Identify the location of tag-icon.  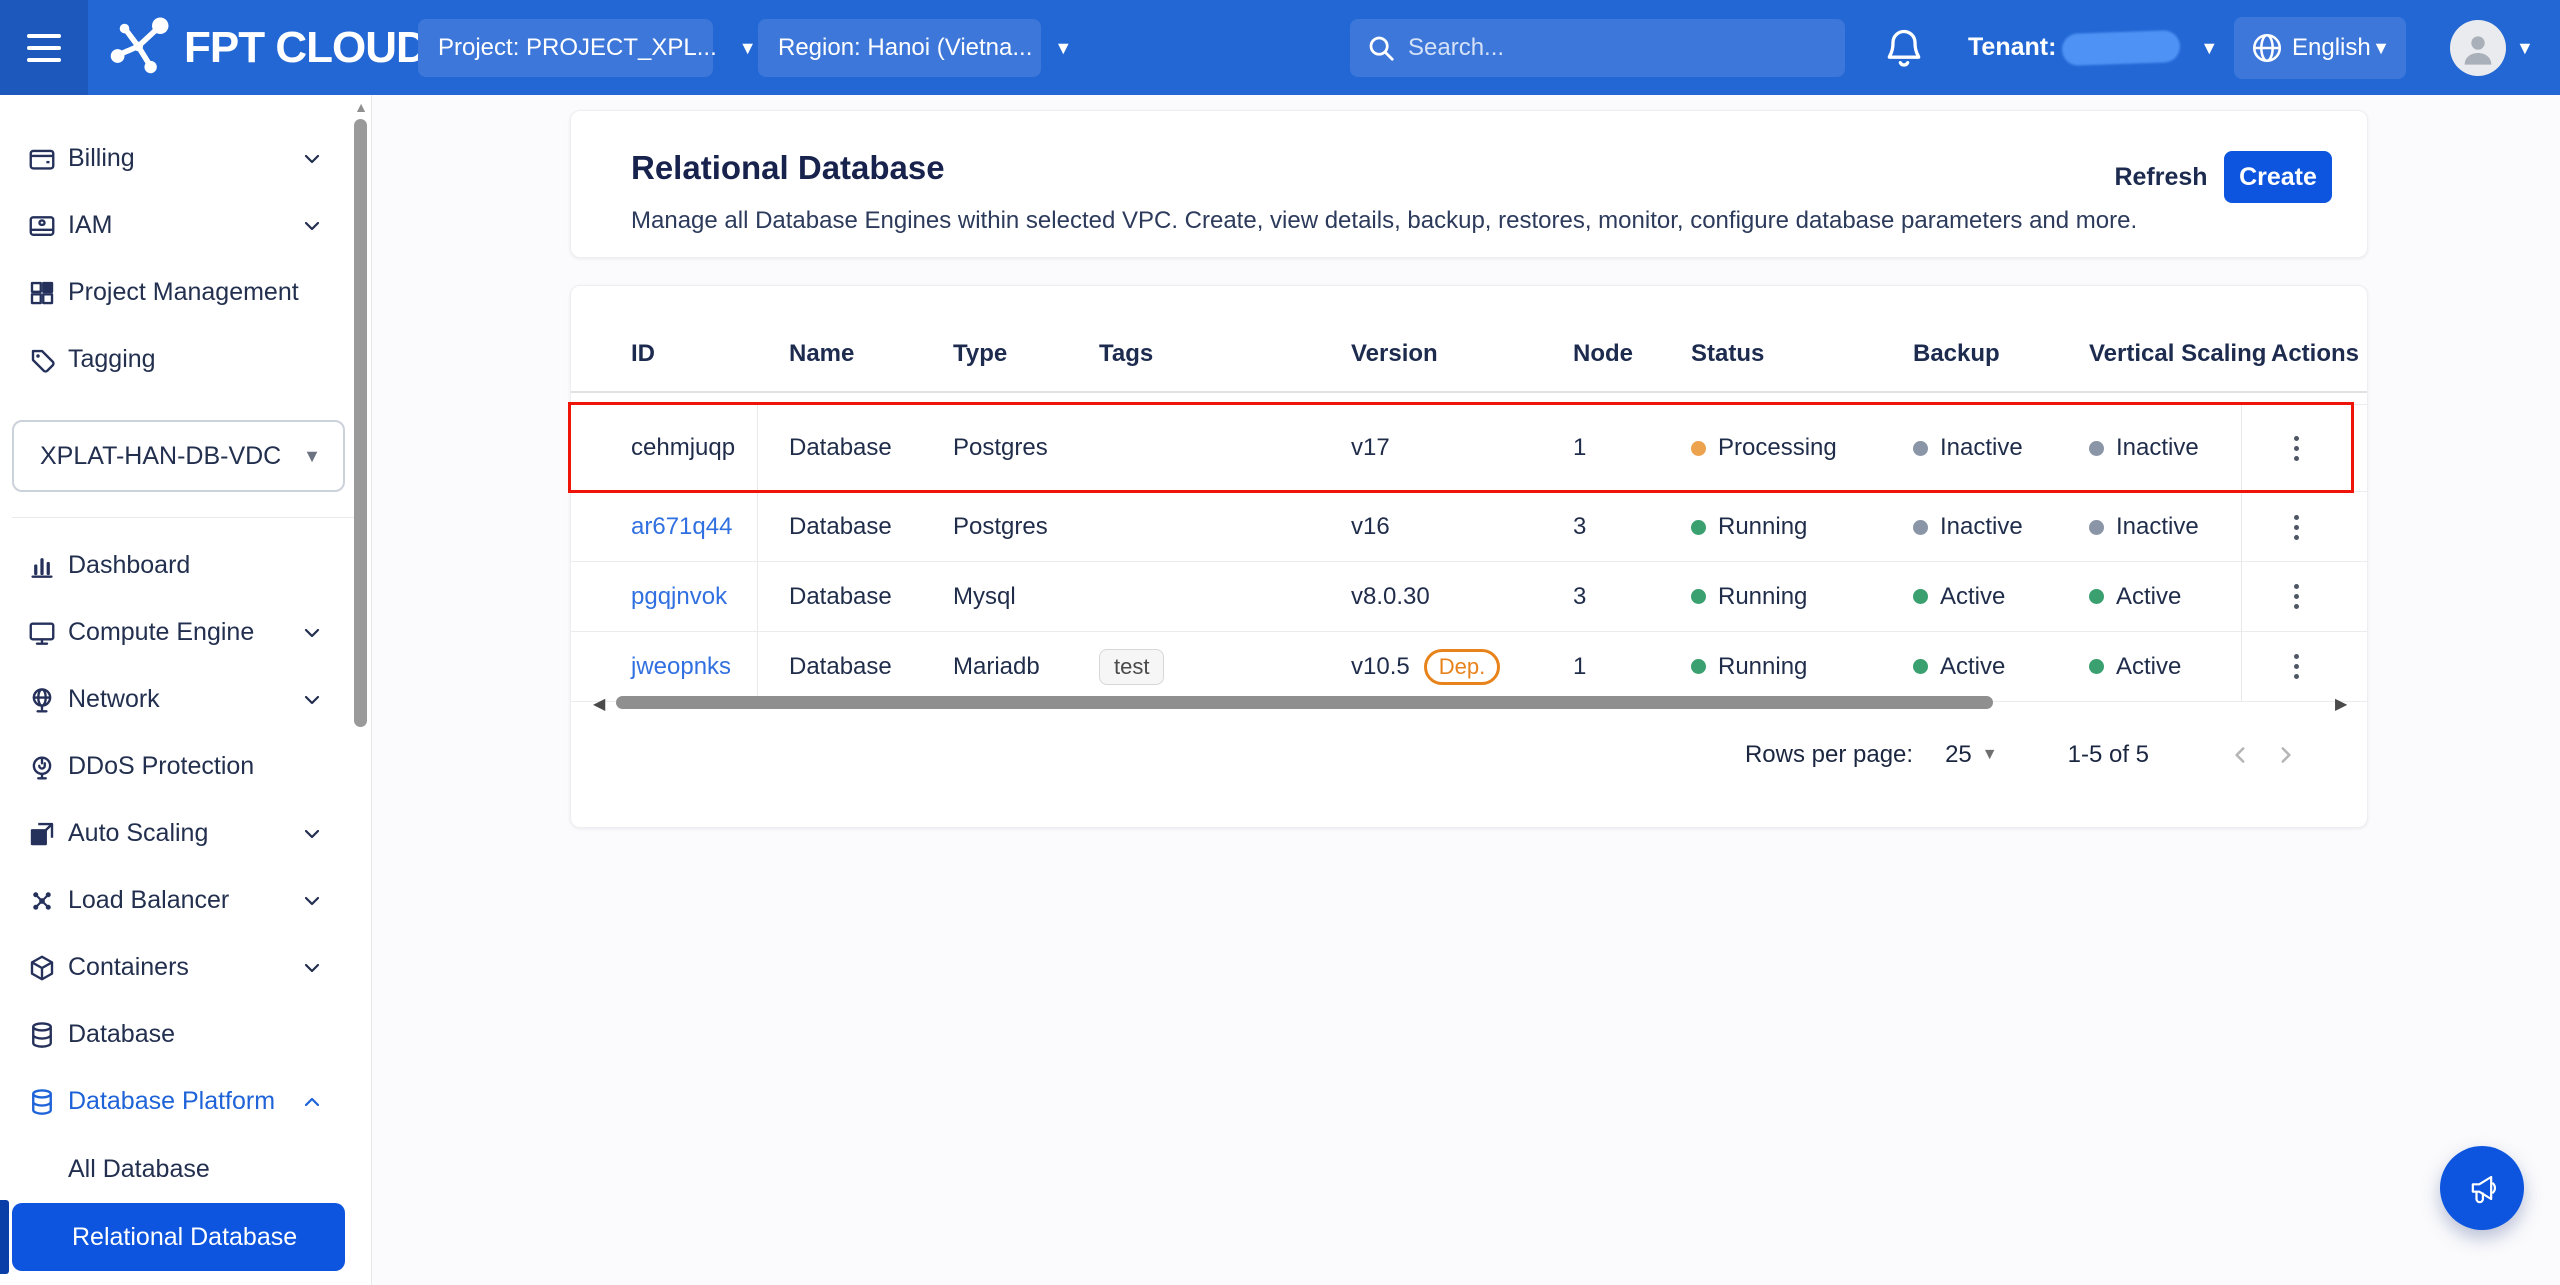
(42, 360).